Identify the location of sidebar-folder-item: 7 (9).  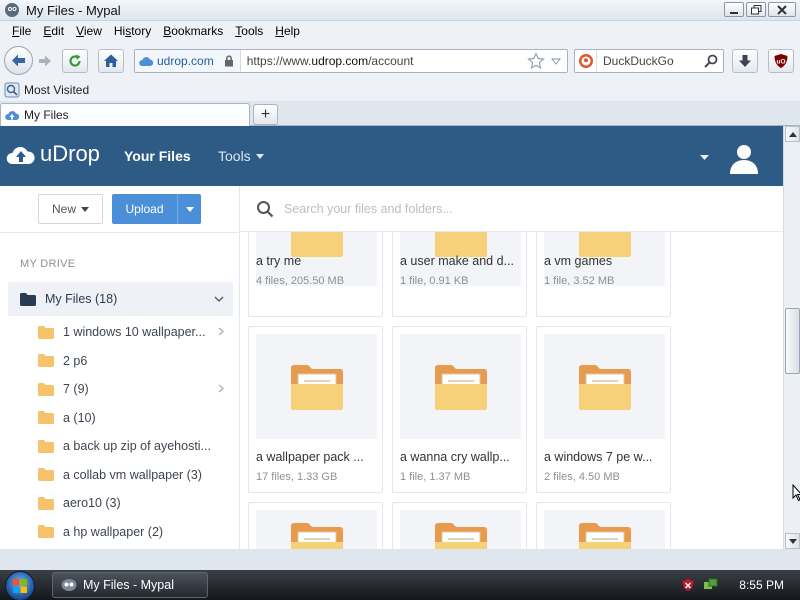
(138, 389).